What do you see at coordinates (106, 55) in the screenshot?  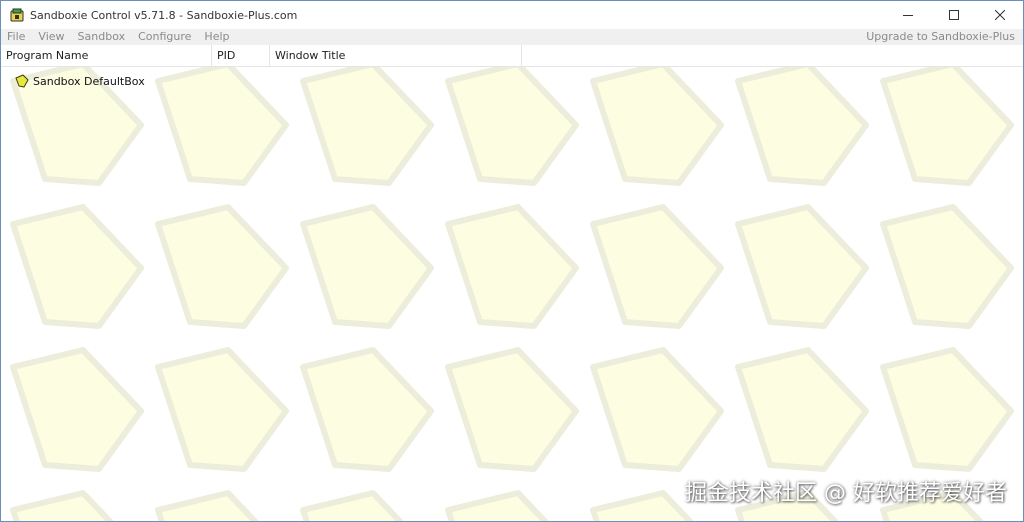 I see `column-program-name: Program Name` at bounding box center [106, 55].